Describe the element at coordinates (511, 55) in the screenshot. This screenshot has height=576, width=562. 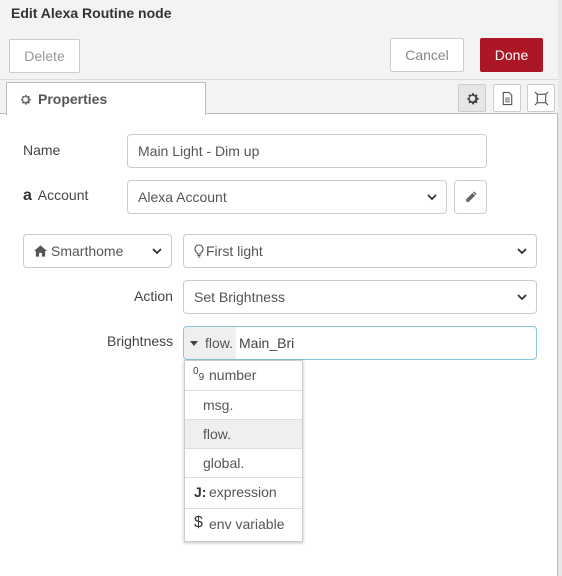
I see `done-button: Done` at that location.